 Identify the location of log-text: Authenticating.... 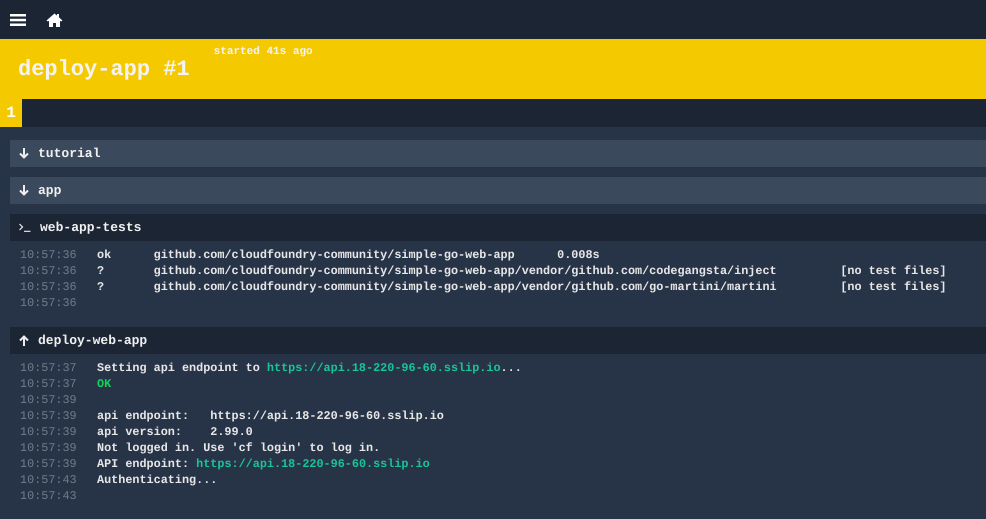
(157, 480).